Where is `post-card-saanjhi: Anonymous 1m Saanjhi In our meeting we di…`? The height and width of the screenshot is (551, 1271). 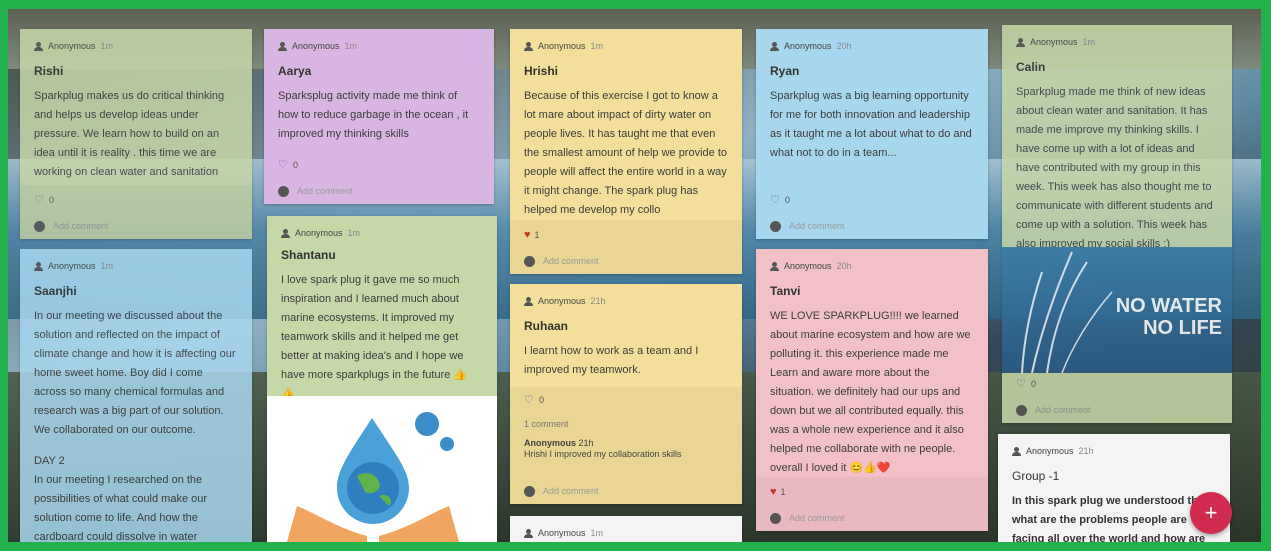
post-card-saanjhi: Anonymous 1m Saanjhi In our meeting we di… is located at coordinates (136, 395).